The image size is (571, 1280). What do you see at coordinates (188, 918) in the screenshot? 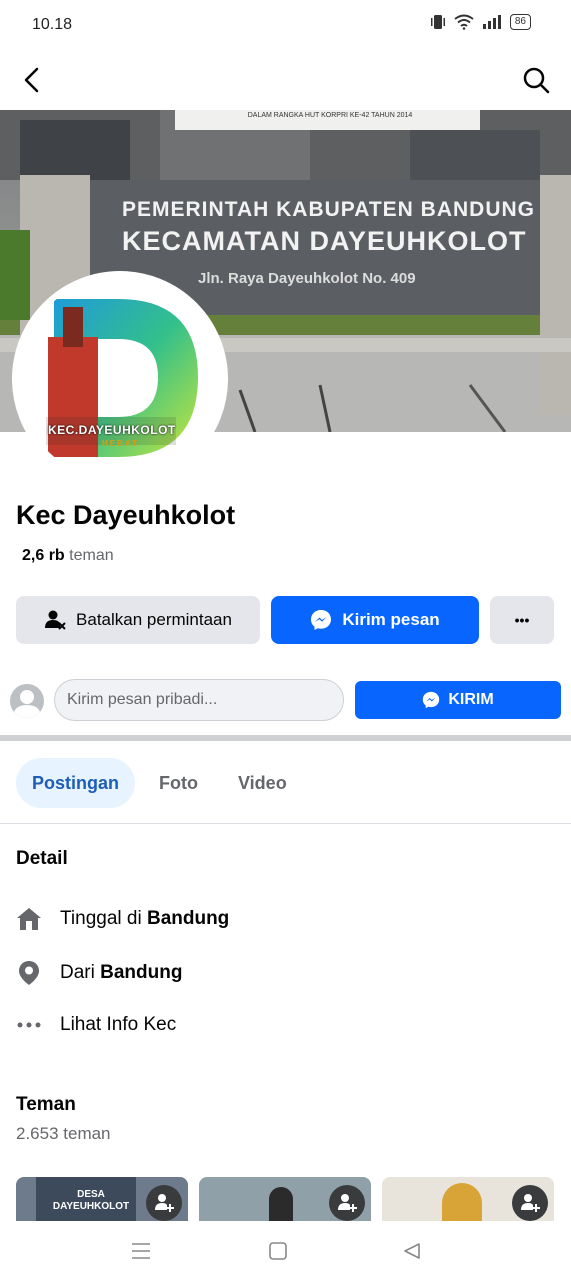
I see `lives-in-value: Bandung` at bounding box center [188, 918].